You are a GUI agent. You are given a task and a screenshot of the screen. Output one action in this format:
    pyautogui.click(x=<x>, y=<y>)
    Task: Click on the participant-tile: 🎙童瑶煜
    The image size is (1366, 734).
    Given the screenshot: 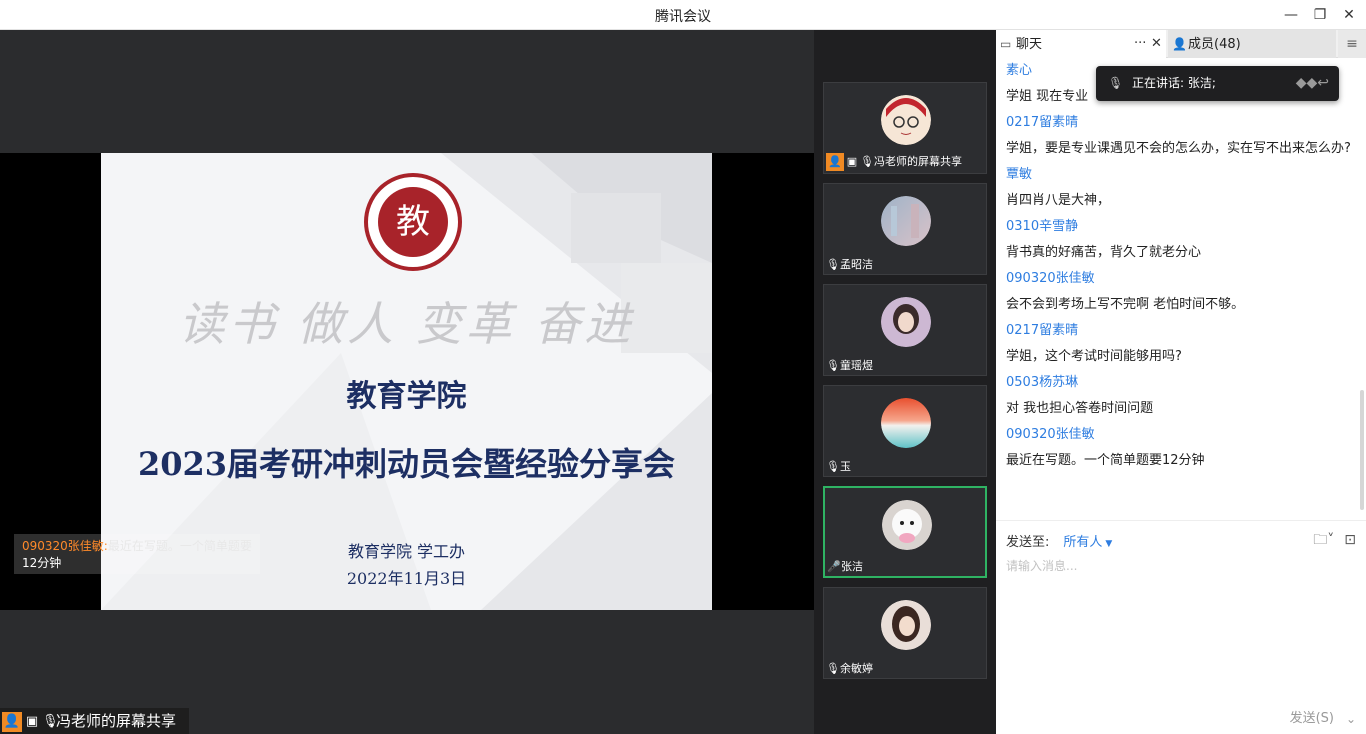 What is the action you would take?
    pyautogui.click(x=905, y=330)
    